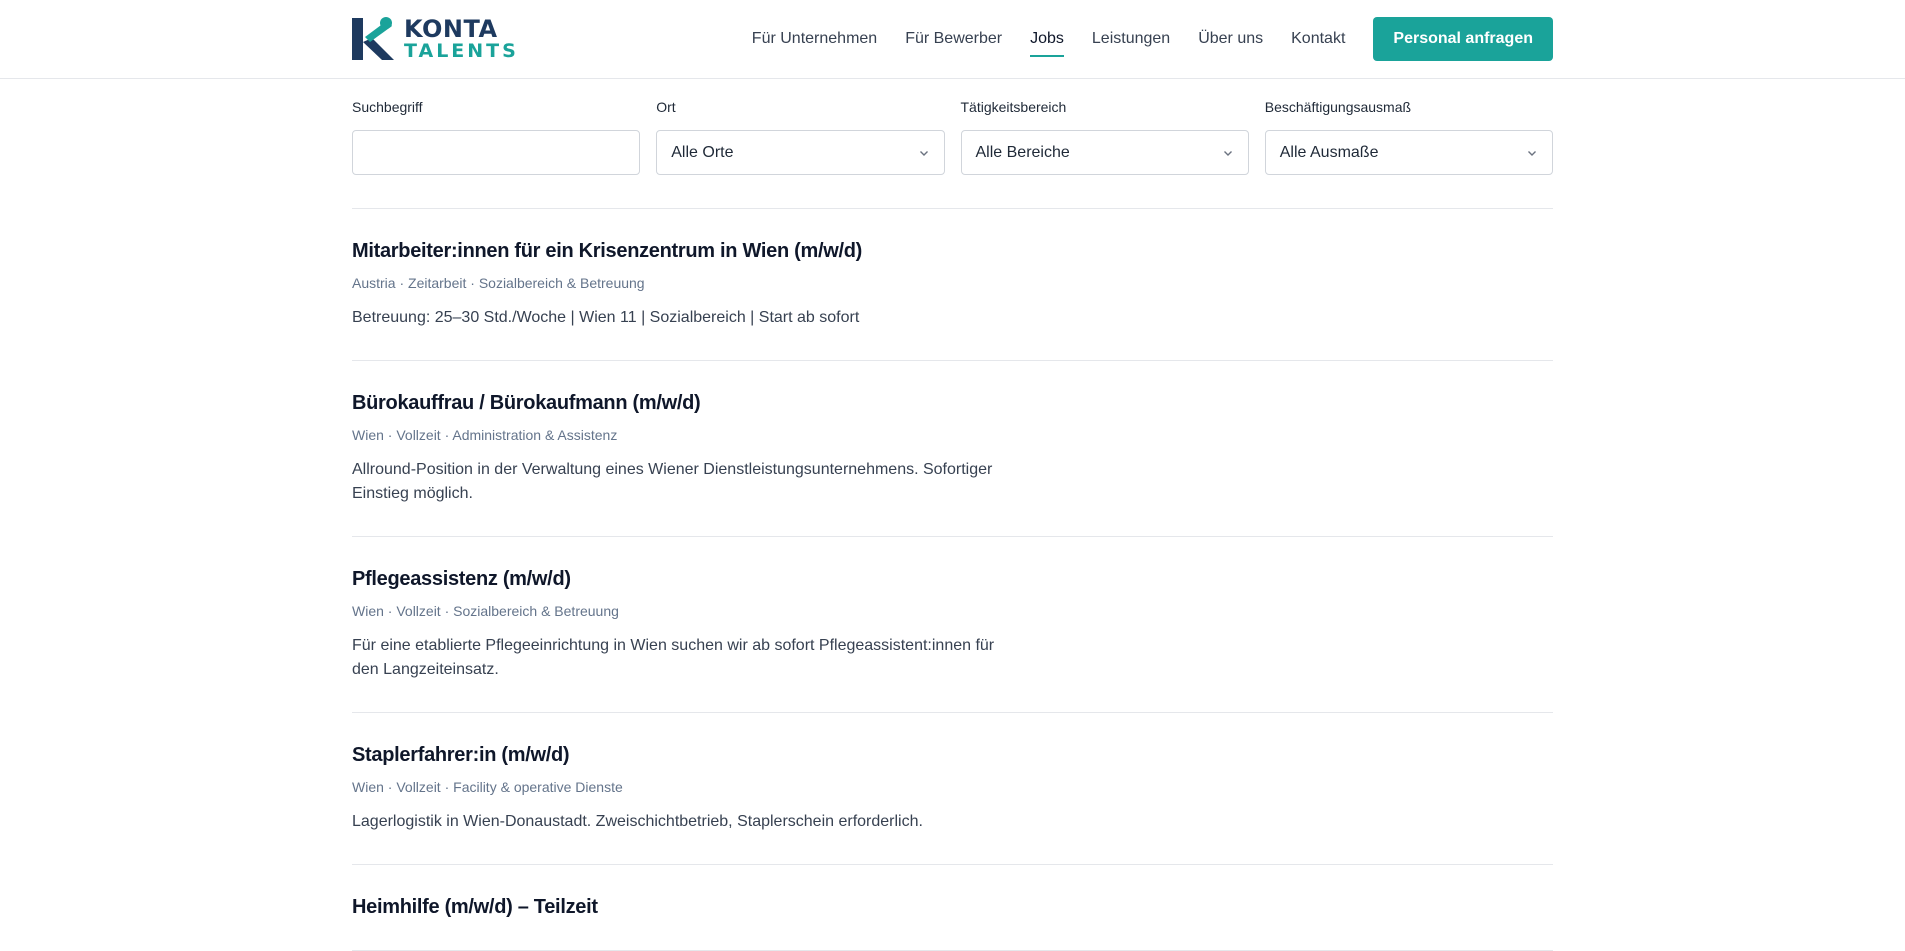 This screenshot has width=1905, height=951. What do you see at coordinates (1131, 39) in the screenshot?
I see `nav-leistungen: Leistungen` at bounding box center [1131, 39].